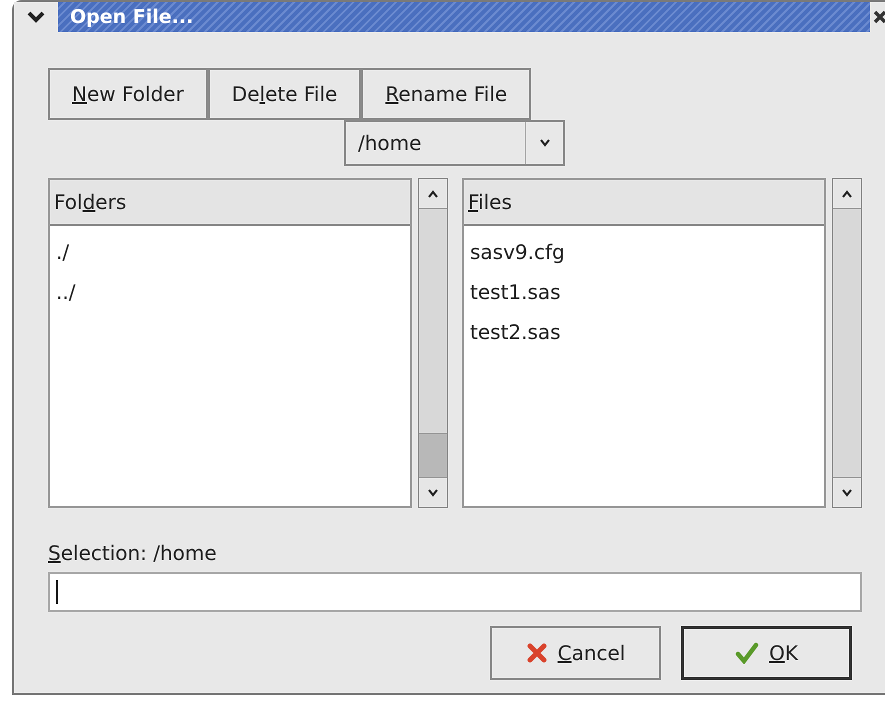 The width and height of the screenshot is (885, 704). What do you see at coordinates (454, 143) in the screenshot?
I see `path-dropdown: /home` at bounding box center [454, 143].